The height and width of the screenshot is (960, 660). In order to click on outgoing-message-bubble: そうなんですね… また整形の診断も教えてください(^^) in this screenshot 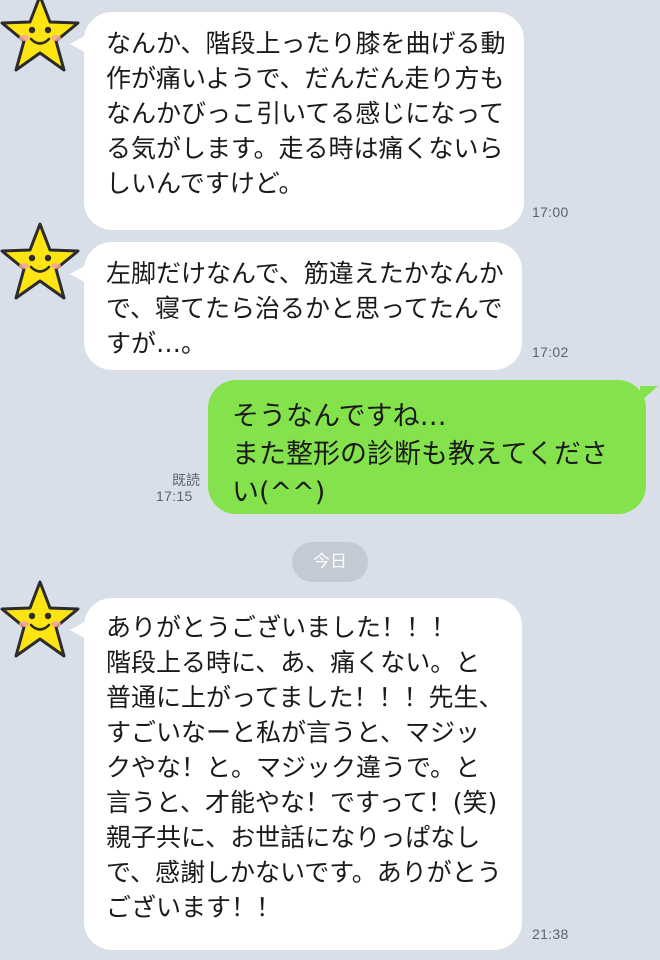, I will do `click(433, 447)`.